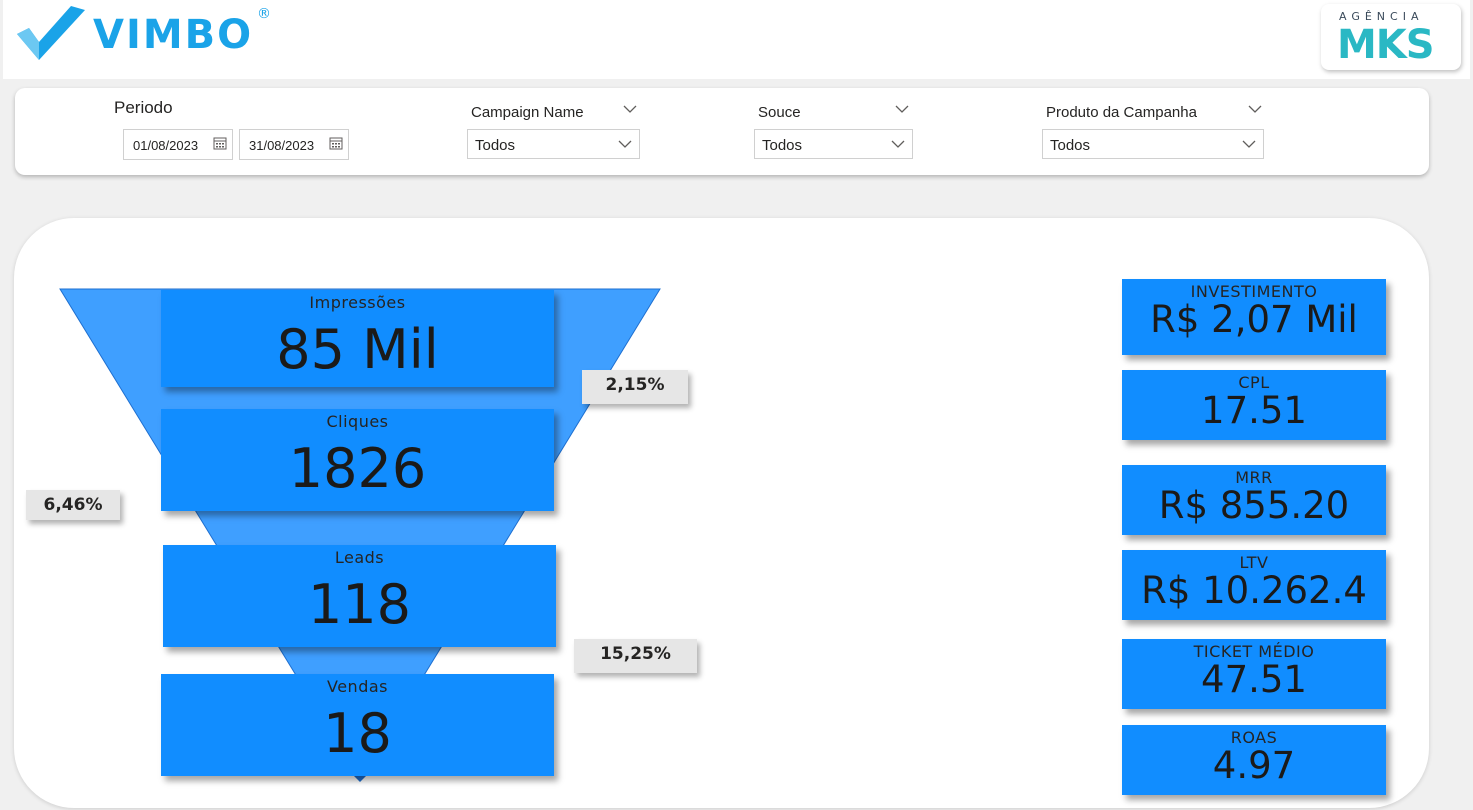  Describe the element at coordinates (1254, 505) in the screenshot. I see `kpi-value: R$ 855.20` at that location.